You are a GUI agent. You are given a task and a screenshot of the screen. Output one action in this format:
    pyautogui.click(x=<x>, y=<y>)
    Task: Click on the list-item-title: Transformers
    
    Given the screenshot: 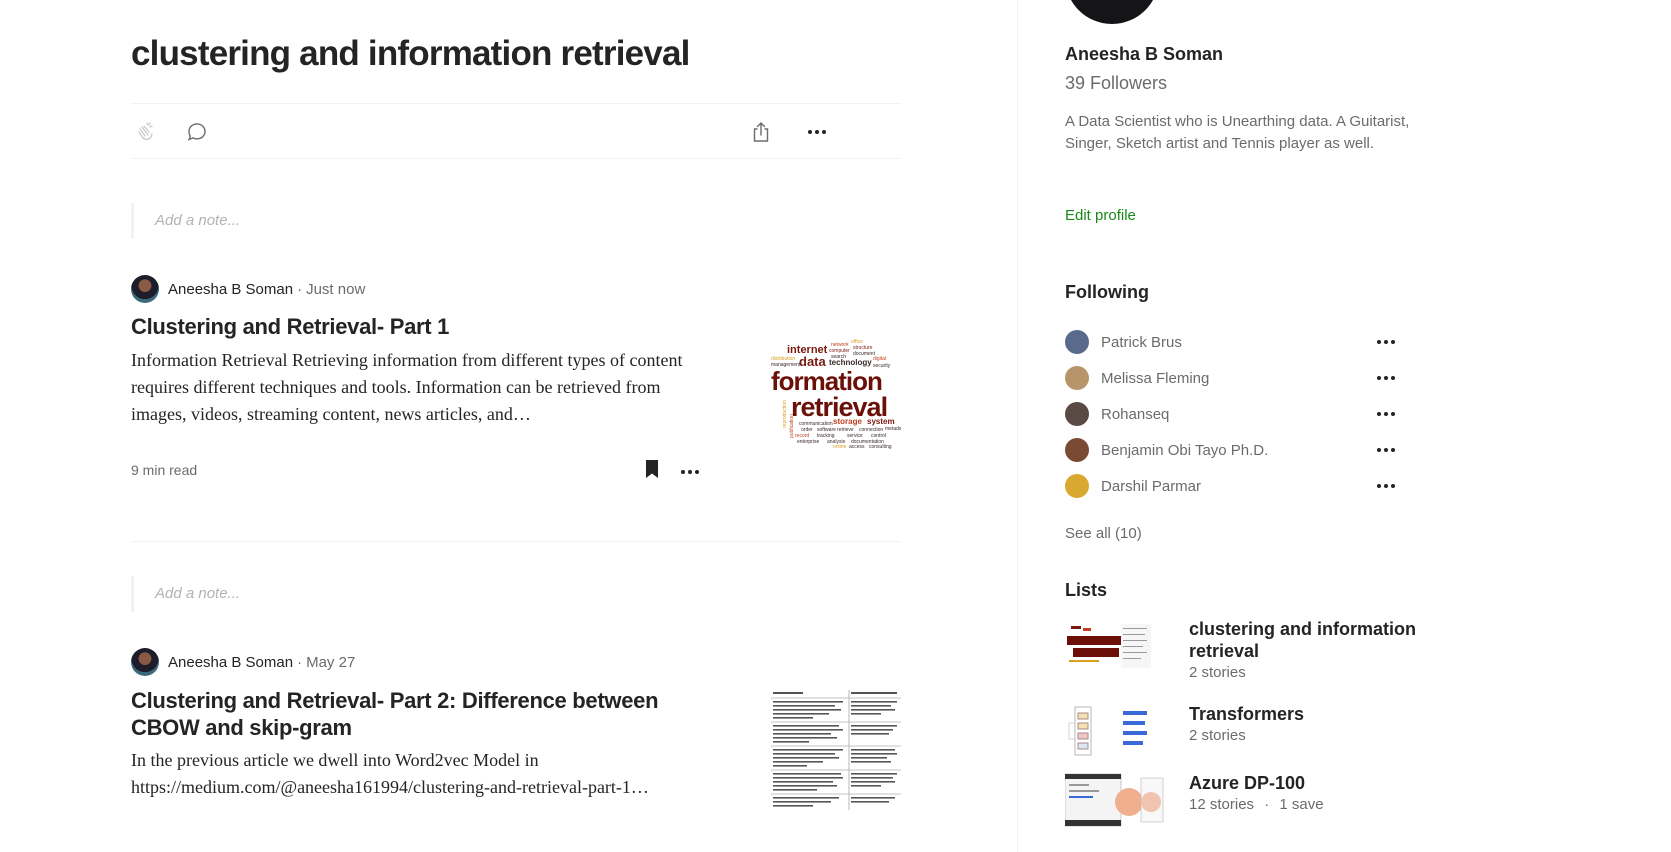 What is the action you would take?
    pyautogui.click(x=1309, y=714)
    